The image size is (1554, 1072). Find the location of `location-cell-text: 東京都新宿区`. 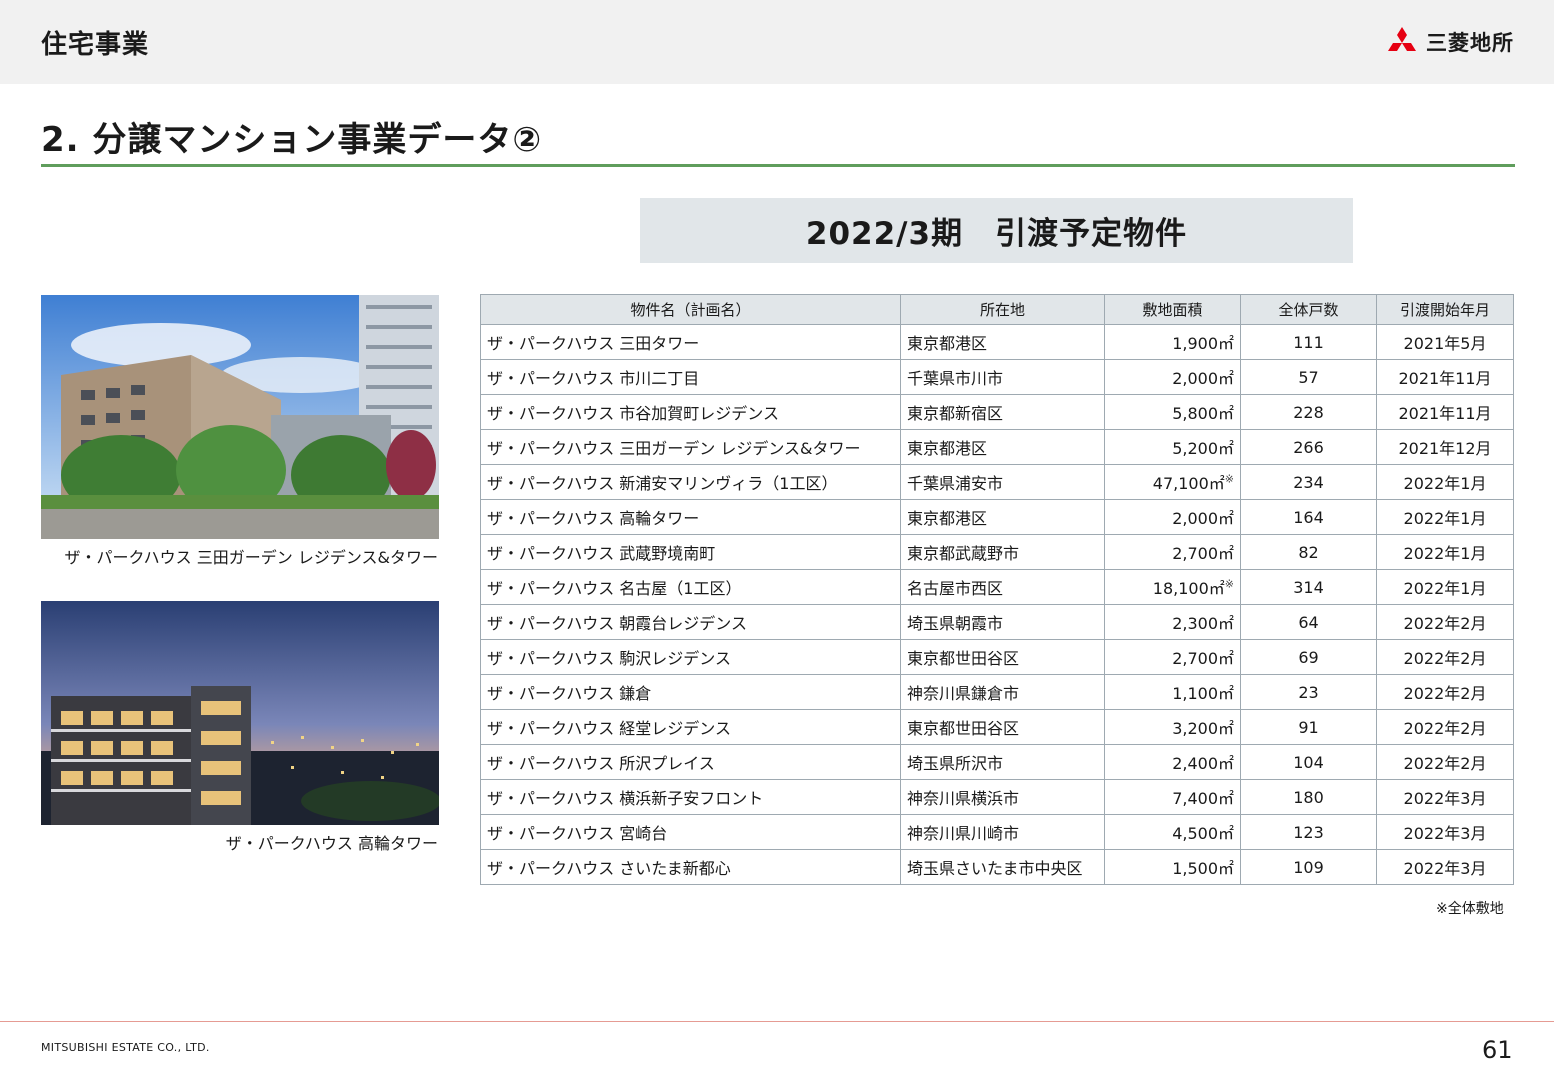

location-cell-text: 東京都新宿区 is located at coordinates (955, 413).